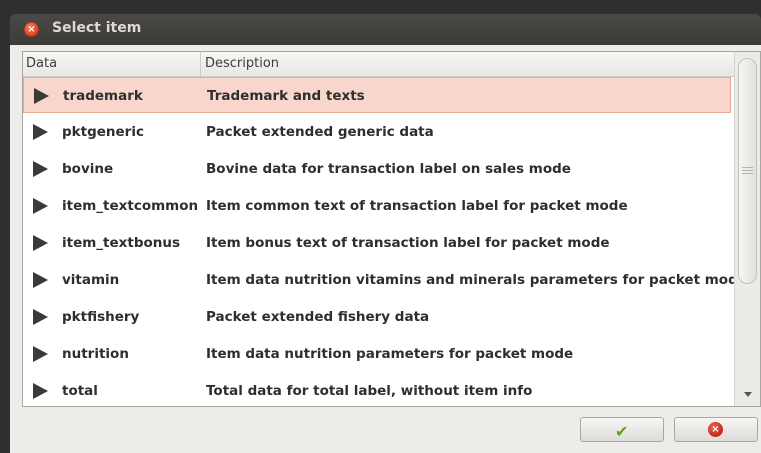 The width and height of the screenshot is (761, 453). I want to click on vertical-scrollbar, so click(747, 229).